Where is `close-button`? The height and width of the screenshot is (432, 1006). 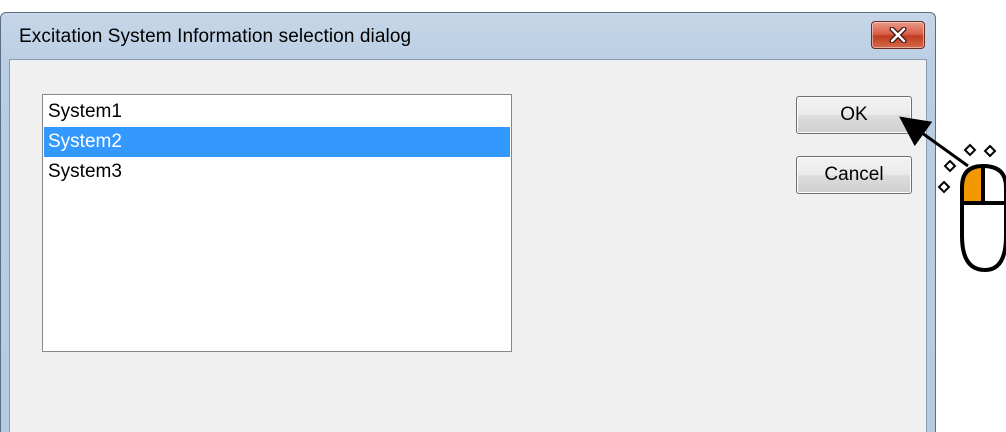 close-button is located at coordinates (898, 35).